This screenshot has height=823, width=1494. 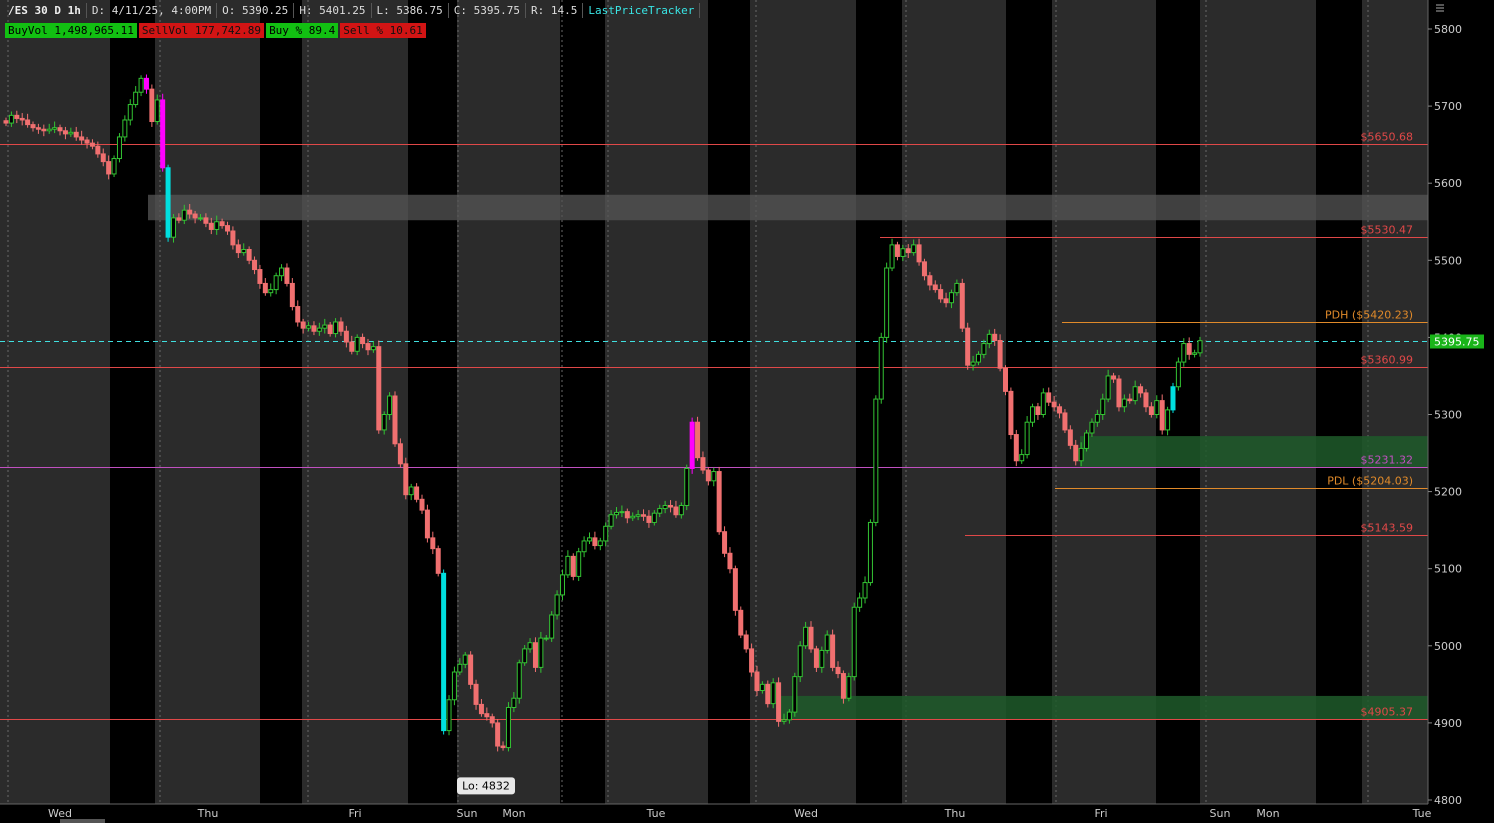 What do you see at coordinates (642, 10) in the screenshot?
I see `study-label: LastPriceTracker` at bounding box center [642, 10].